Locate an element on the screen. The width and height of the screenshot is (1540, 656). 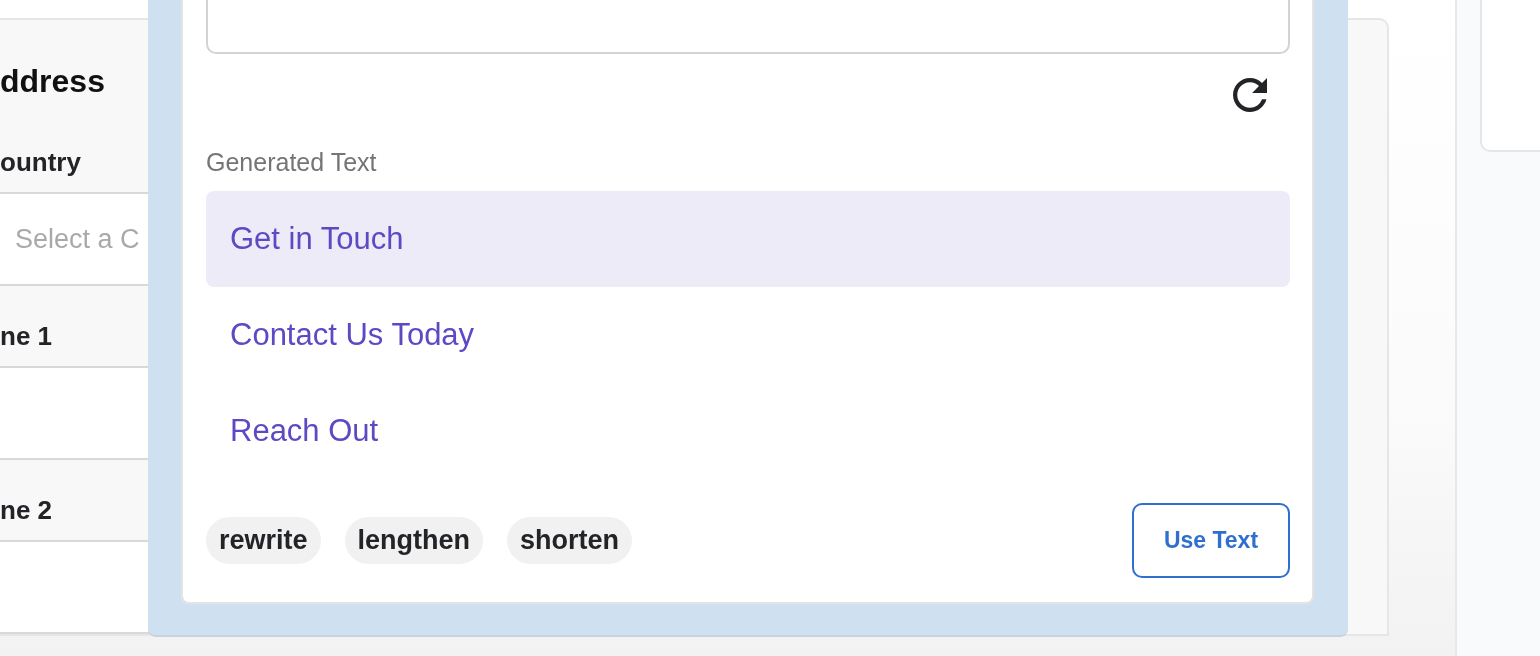
section-heading: ddress is located at coordinates (52, 81).